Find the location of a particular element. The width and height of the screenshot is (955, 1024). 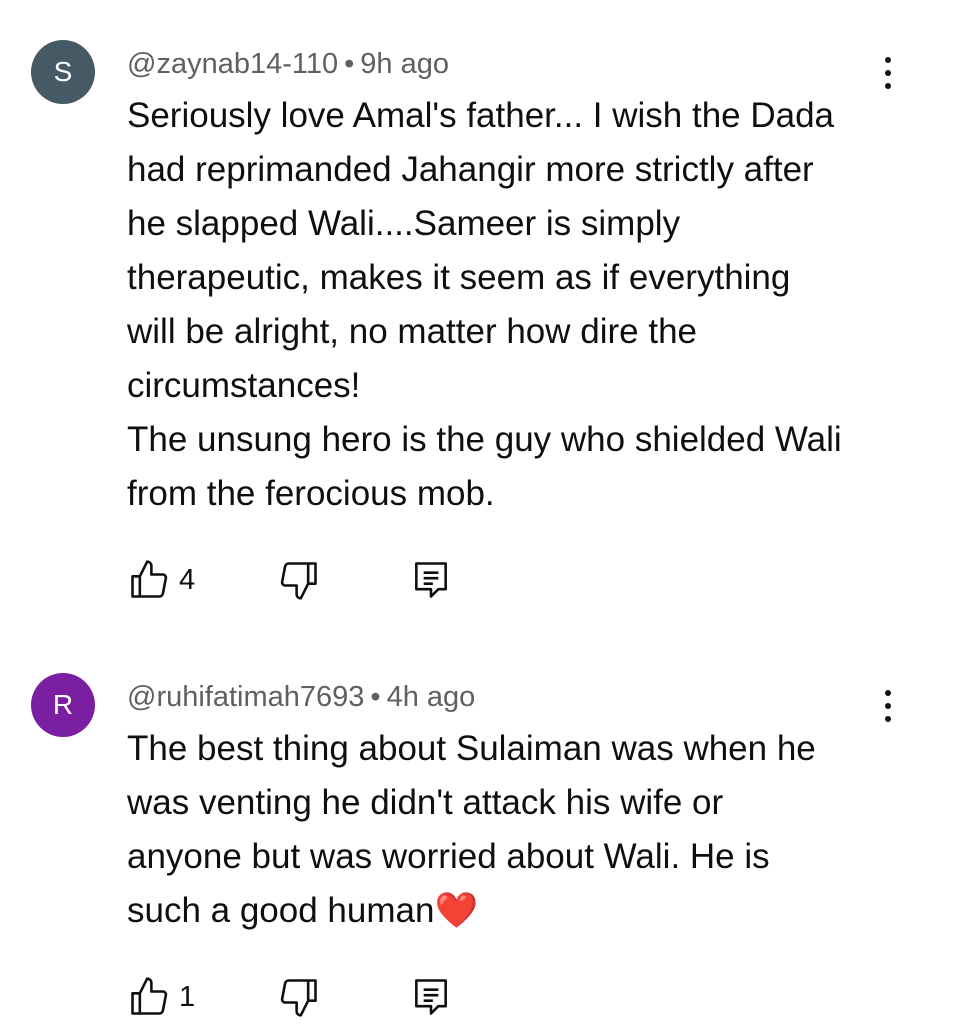

comment-time: 4h ago is located at coordinates (431, 697).